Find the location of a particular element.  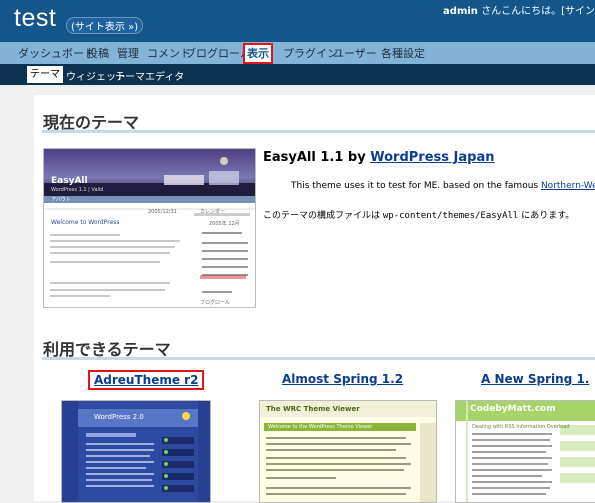

theme-thumb-adreu: WordPress 2.0 is located at coordinates (136, 451).